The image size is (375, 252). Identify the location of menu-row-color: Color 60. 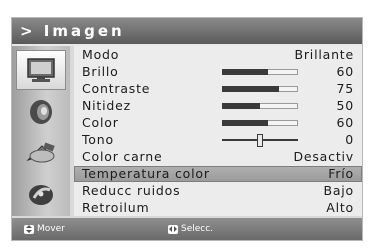
(218, 123).